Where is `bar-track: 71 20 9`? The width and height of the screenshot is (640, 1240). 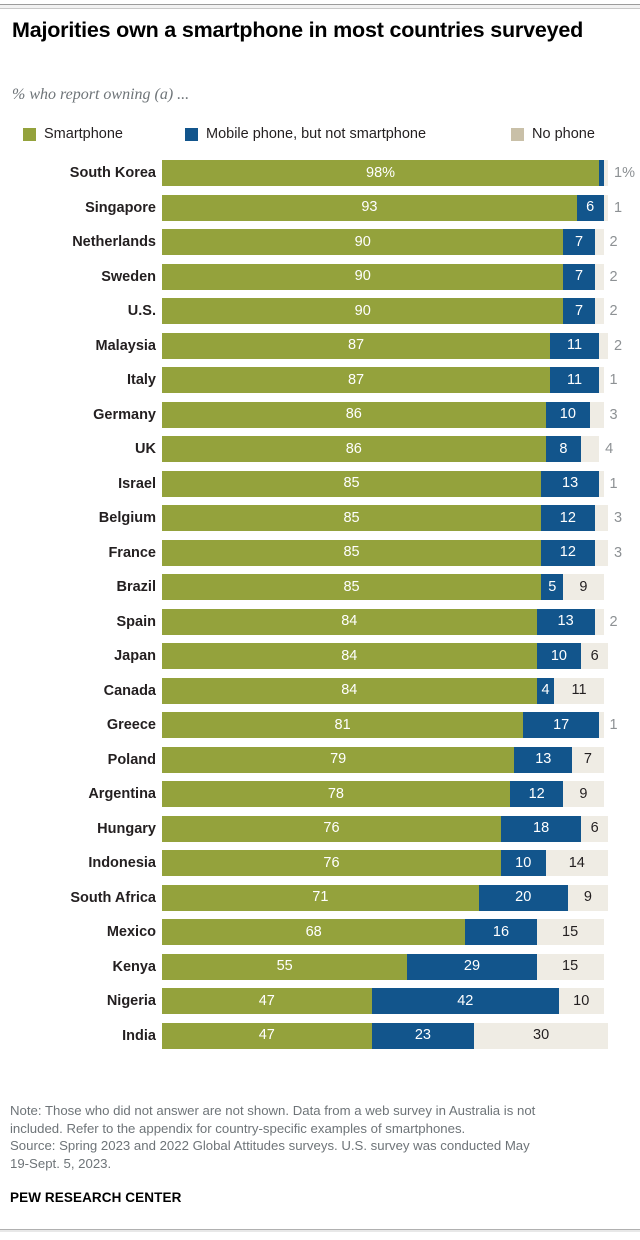 bar-track: 71 20 9 is located at coordinates (385, 897).